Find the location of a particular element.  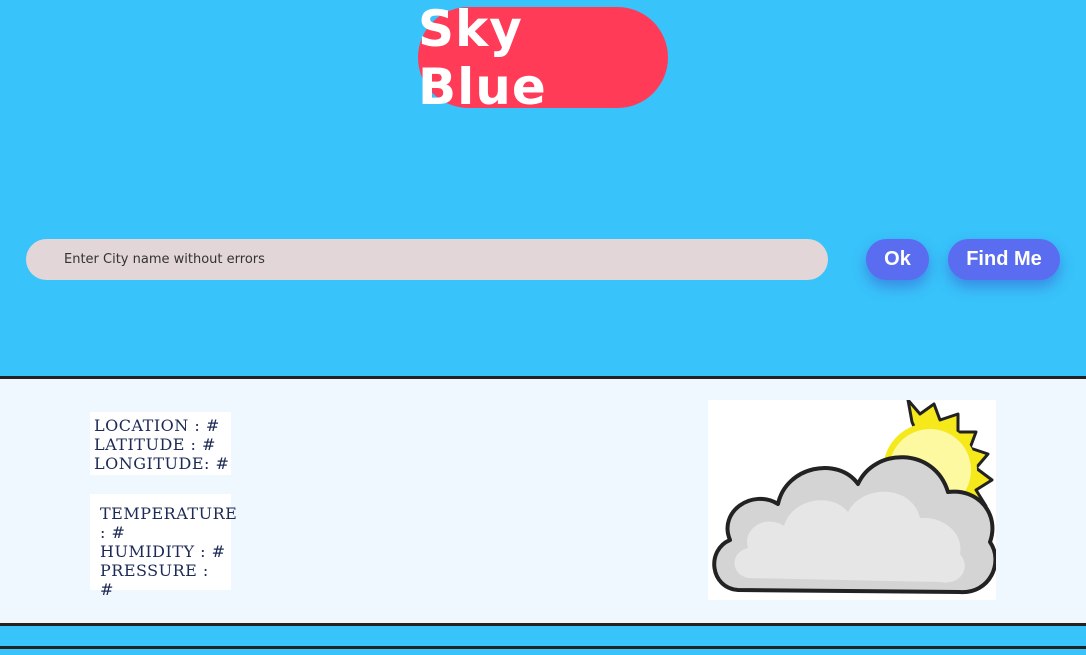

weather-image is located at coordinates (853, 499).